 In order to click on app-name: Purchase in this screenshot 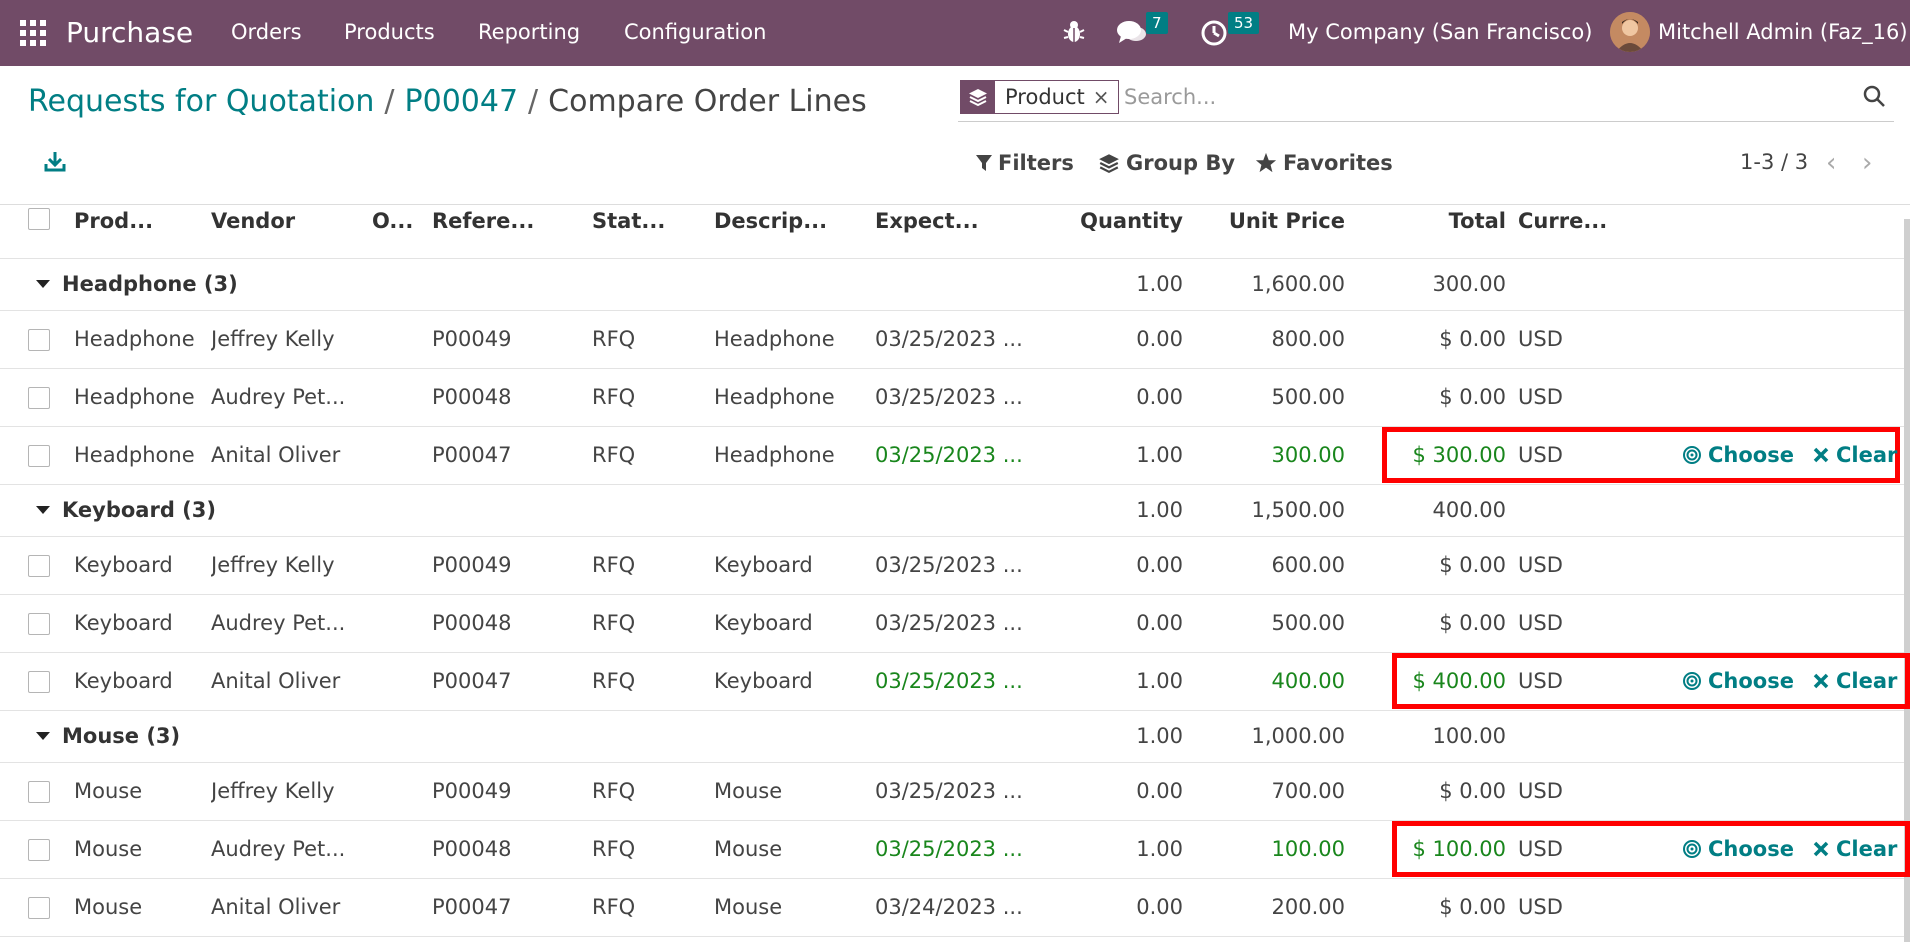, I will do `click(129, 32)`.